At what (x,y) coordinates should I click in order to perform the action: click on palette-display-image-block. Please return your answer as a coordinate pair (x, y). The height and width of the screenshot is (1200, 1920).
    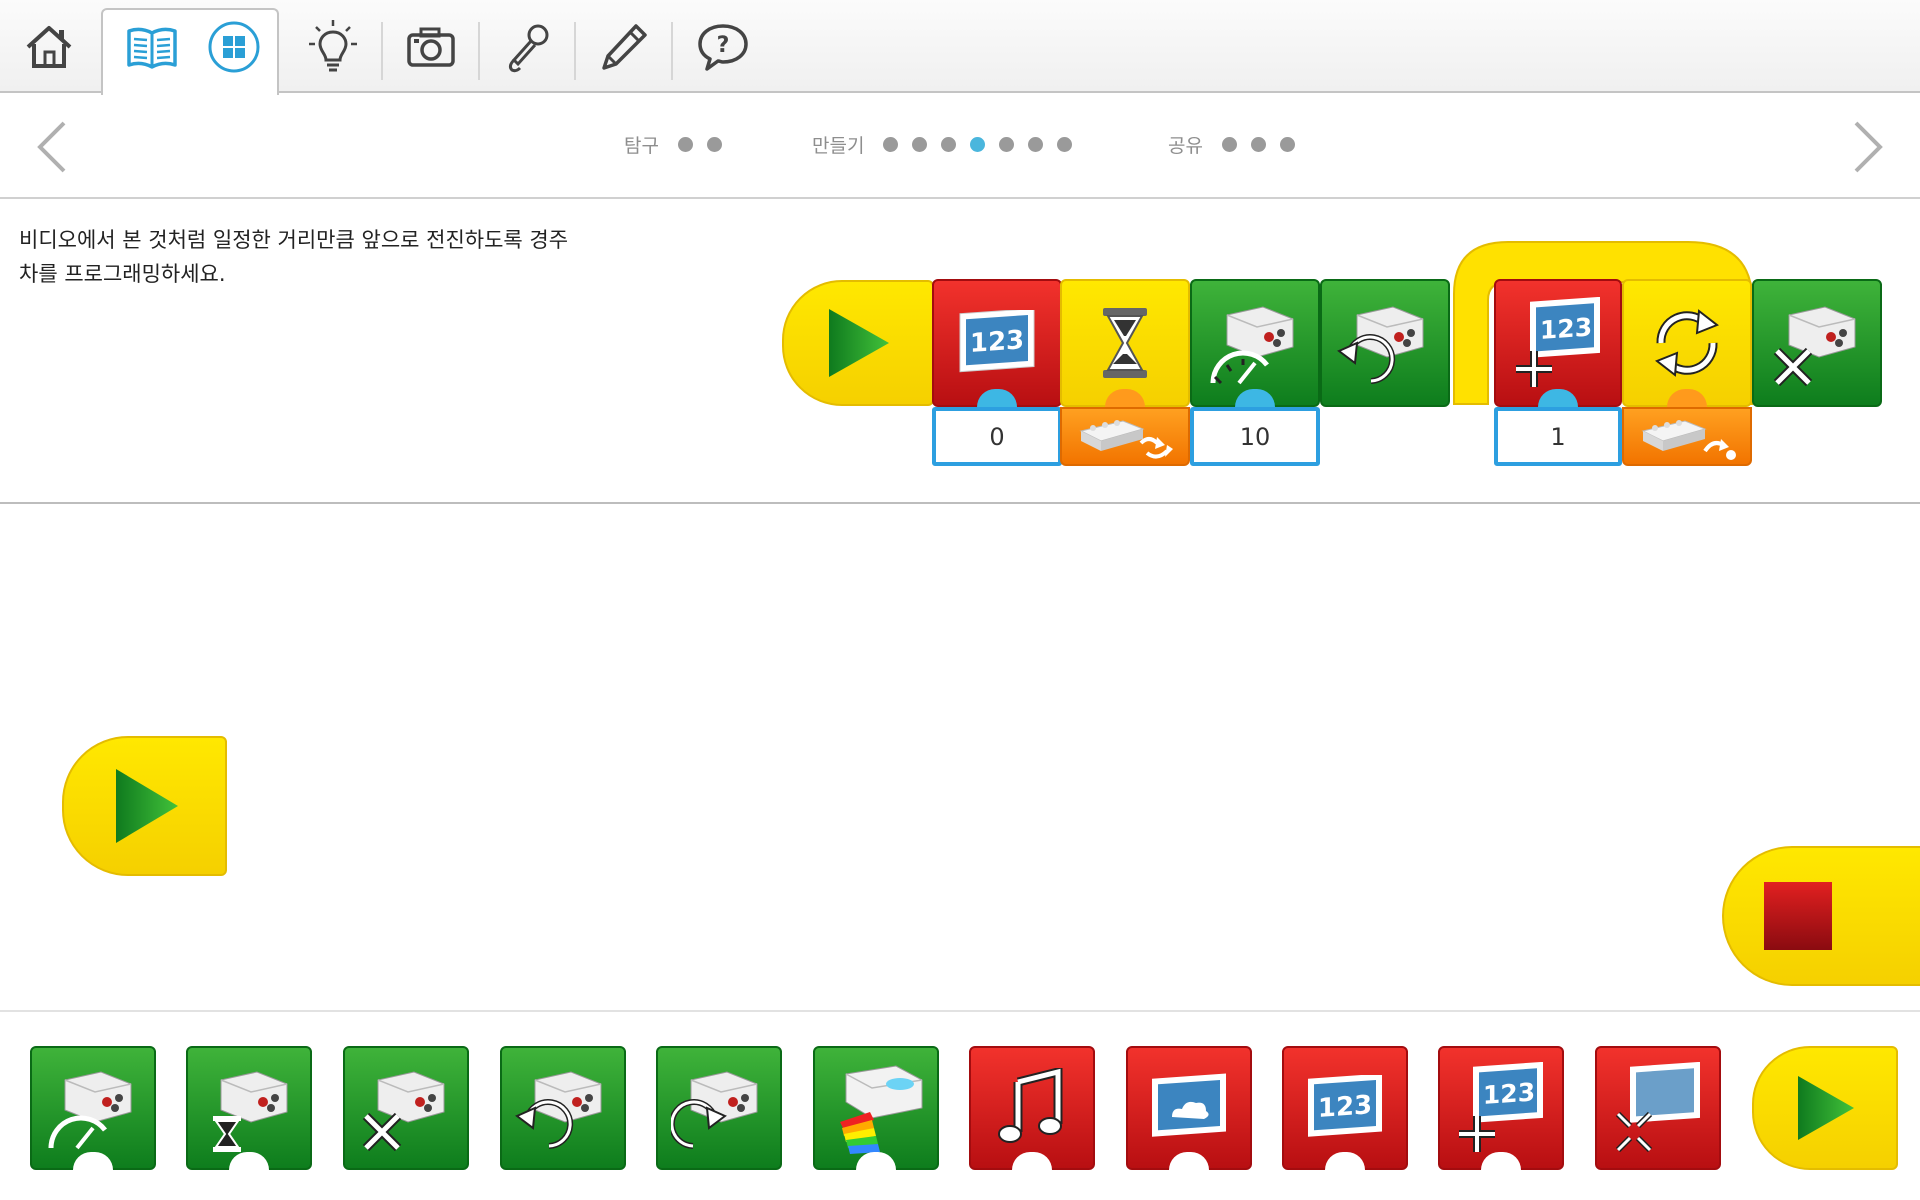
    Looking at the image, I should click on (1189, 1108).